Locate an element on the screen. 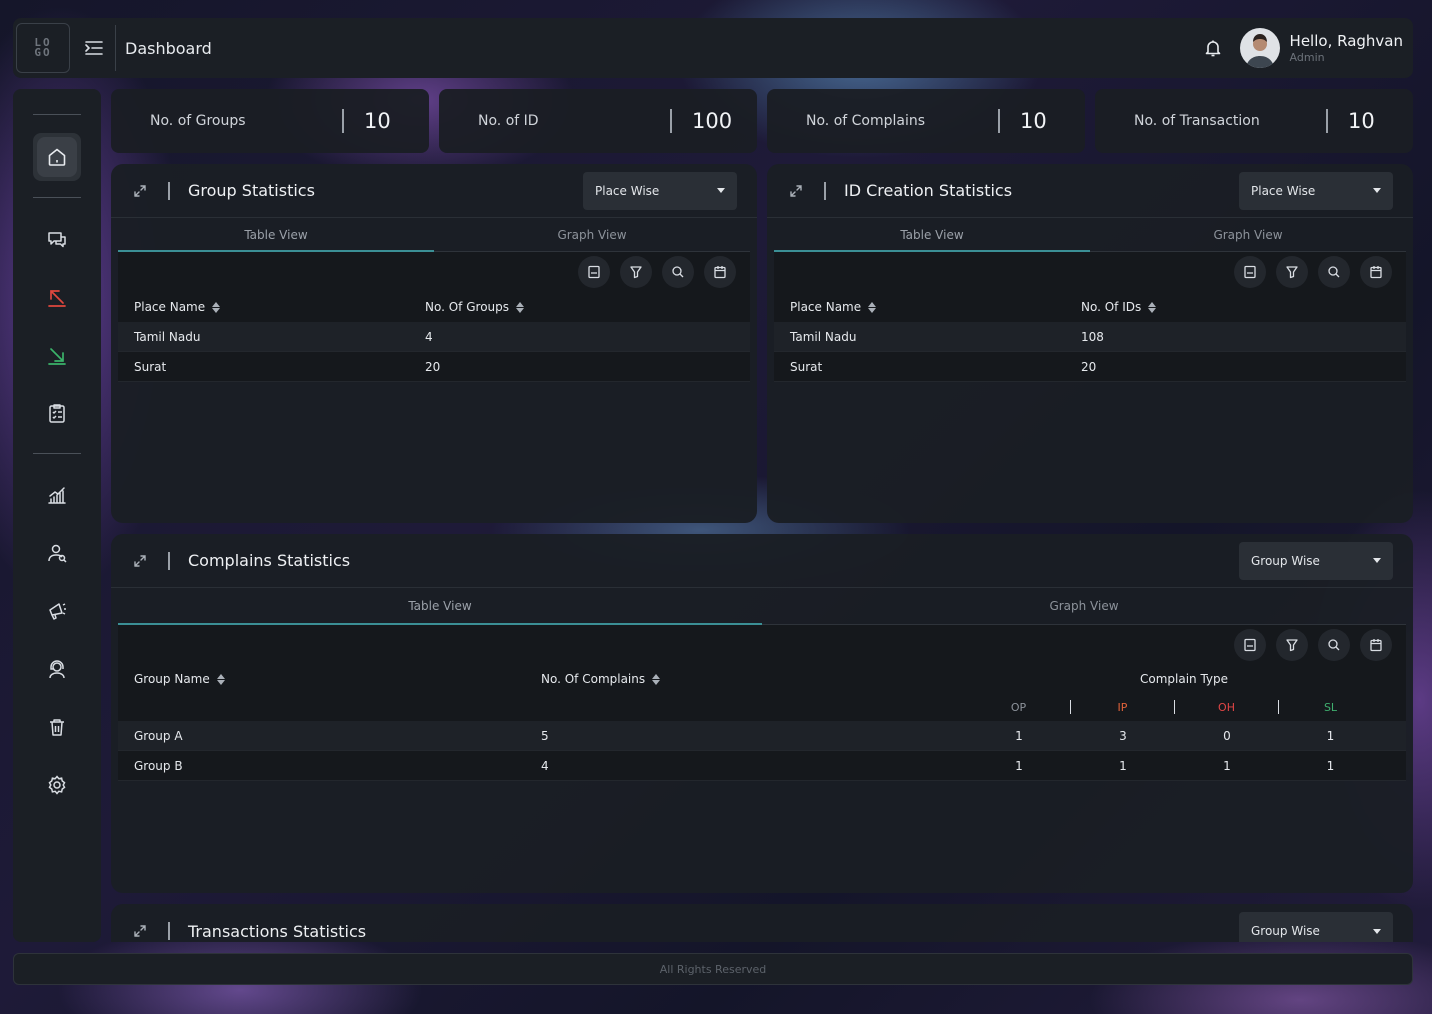  user-greeting: Hello, Raghvan Admin is located at coordinates (1346, 48).